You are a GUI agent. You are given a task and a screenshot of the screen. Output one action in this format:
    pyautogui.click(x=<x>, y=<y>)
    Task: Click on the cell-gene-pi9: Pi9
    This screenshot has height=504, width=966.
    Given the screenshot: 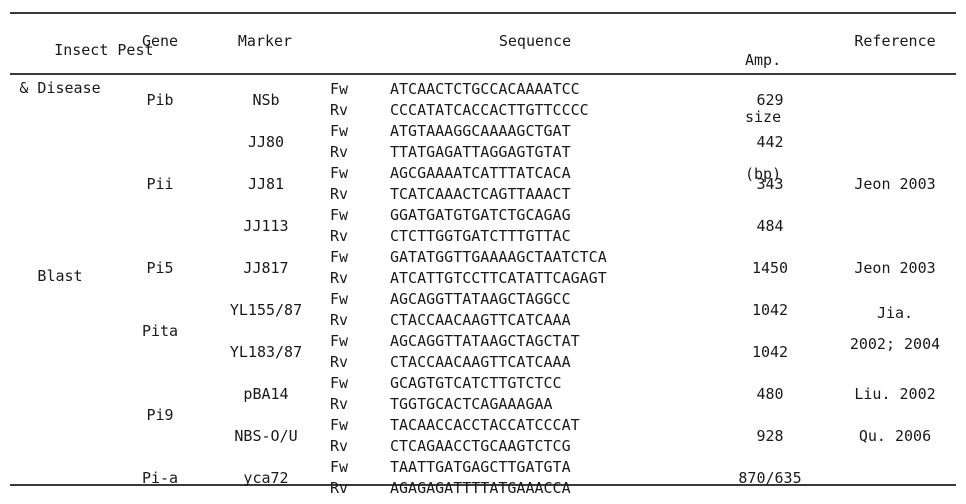 What is the action you would take?
    pyautogui.click(x=160, y=414)
    